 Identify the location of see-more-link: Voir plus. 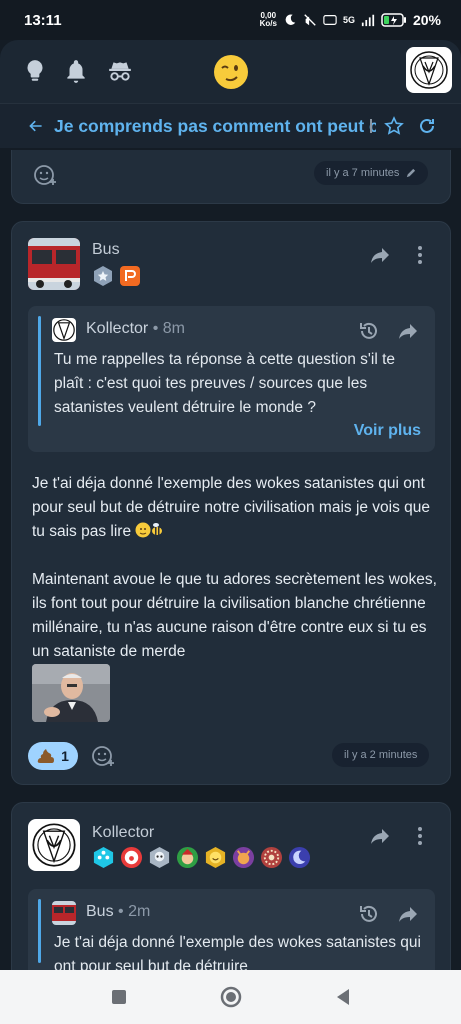
(387, 431).